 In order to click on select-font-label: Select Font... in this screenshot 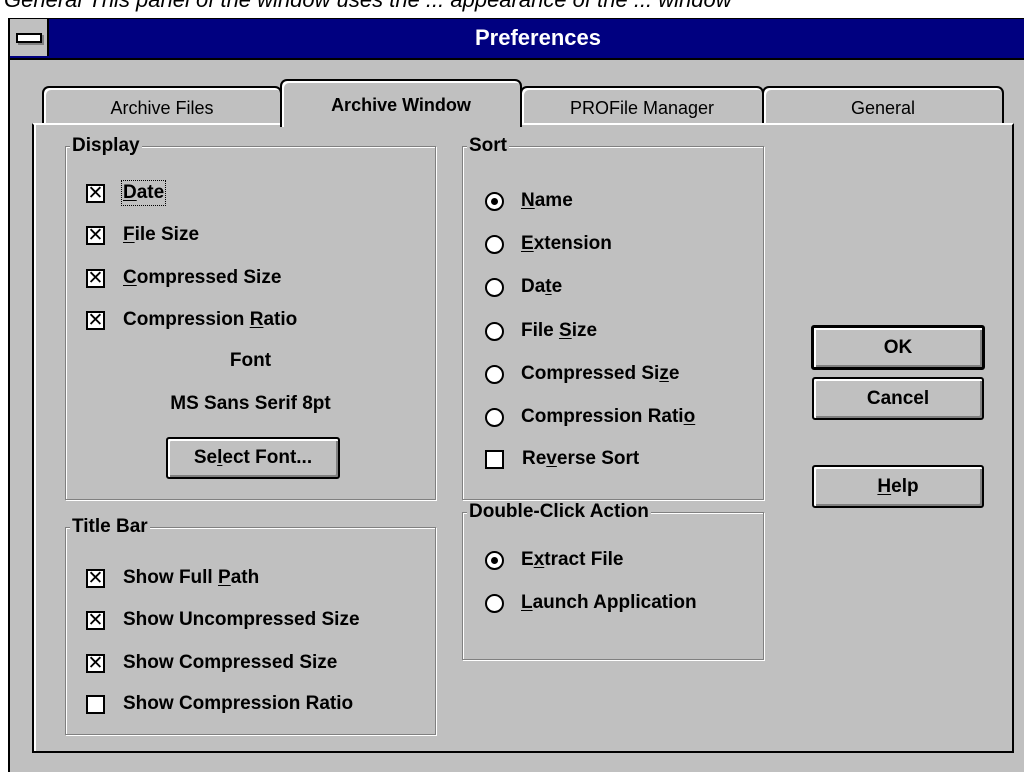, I will do `click(253, 457)`.